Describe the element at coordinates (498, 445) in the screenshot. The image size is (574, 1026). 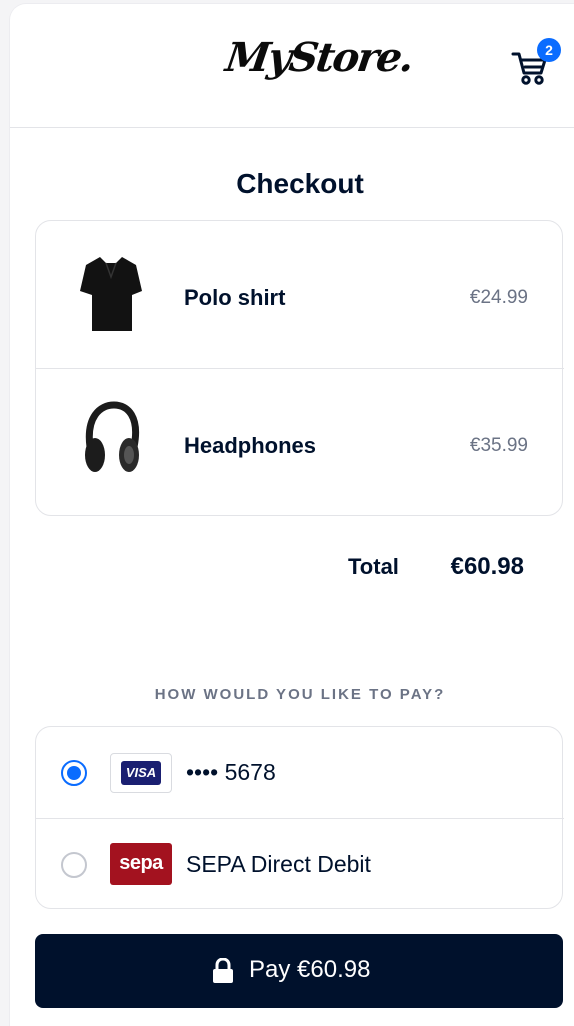
I see `item-price: €35.99` at that location.